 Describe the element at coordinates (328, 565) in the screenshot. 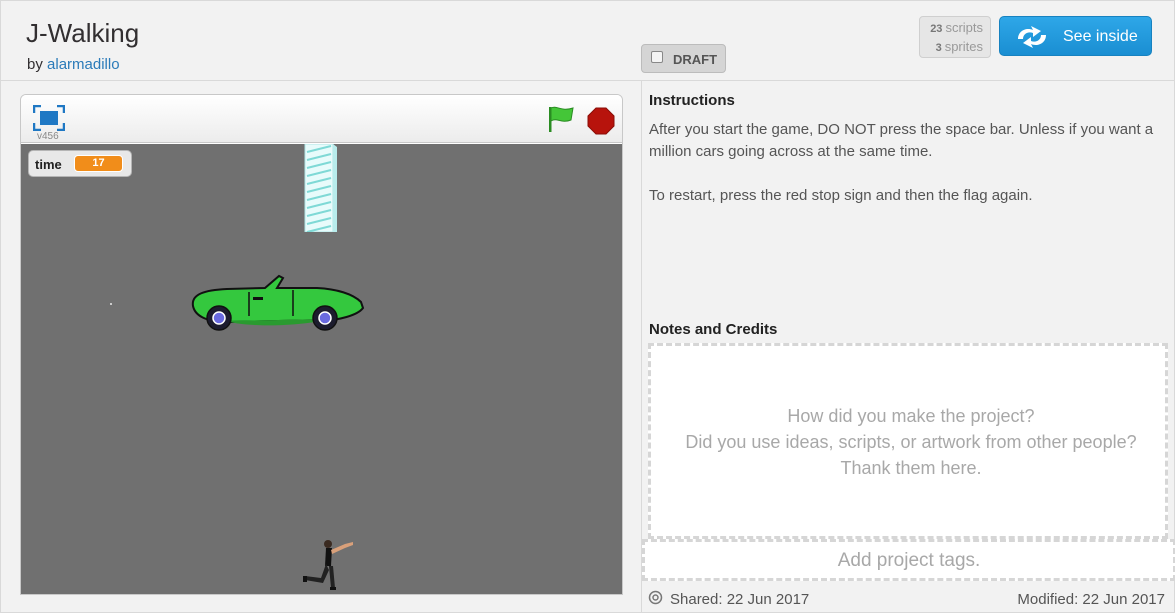

I see `person-sprite` at that location.